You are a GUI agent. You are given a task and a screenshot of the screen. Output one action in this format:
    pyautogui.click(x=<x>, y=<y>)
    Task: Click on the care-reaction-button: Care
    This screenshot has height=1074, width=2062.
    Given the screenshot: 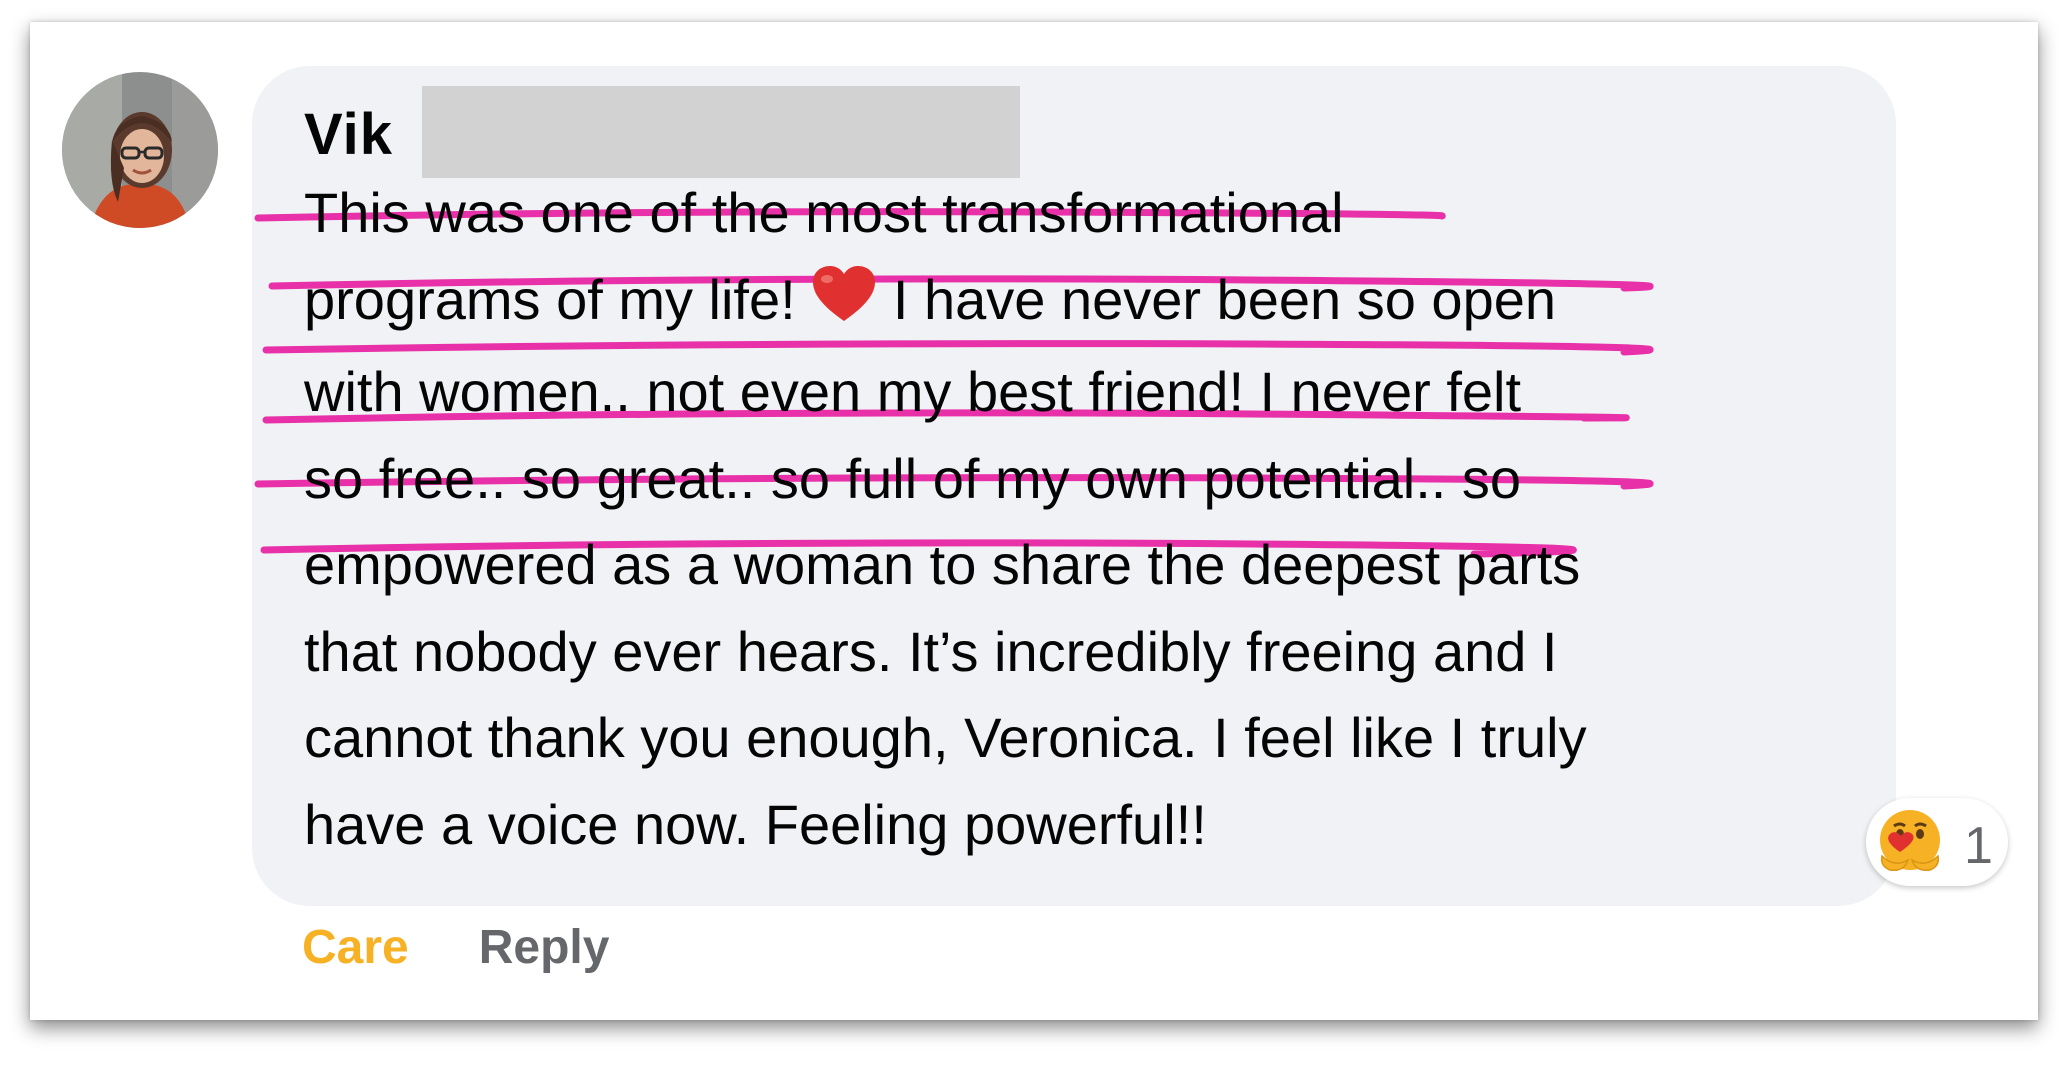 What is the action you would take?
    pyautogui.click(x=355, y=947)
    